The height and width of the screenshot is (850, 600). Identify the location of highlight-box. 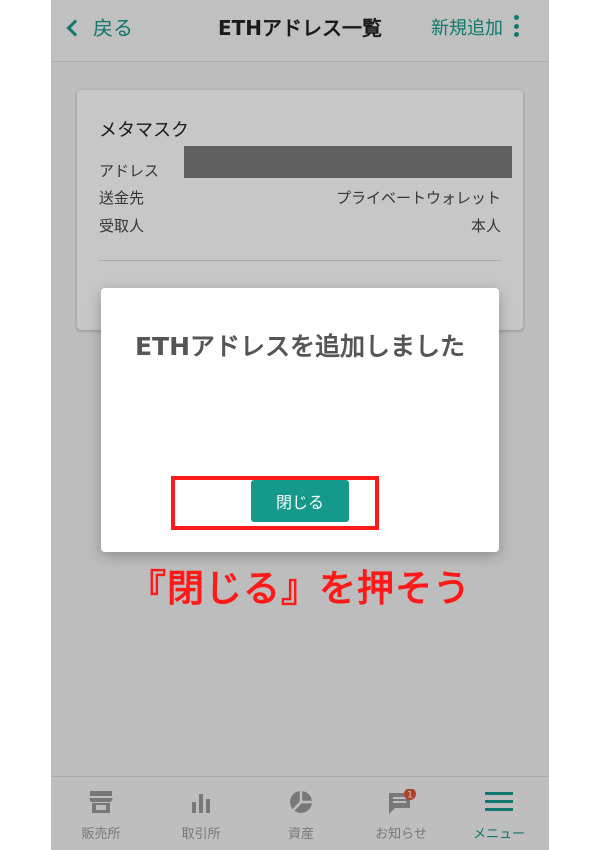
(275, 503).